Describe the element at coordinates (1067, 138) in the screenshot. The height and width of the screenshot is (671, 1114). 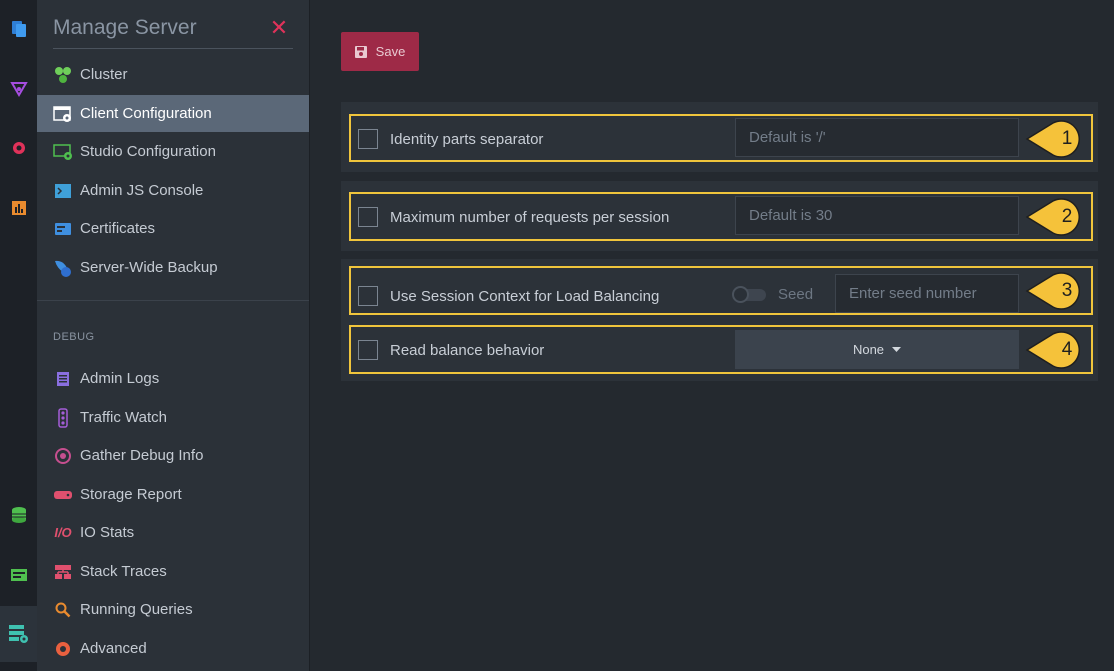
I see `callout-number: 1` at that location.